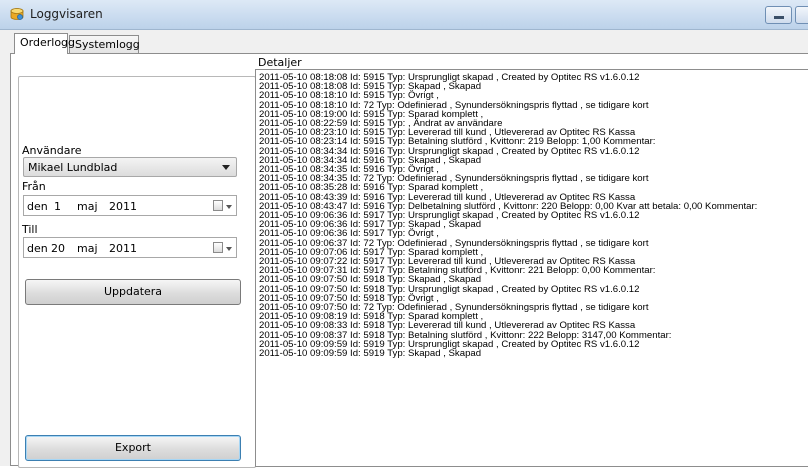  Describe the element at coordinates (17, 14) in the screenshot. I see `db-icon` at that location.